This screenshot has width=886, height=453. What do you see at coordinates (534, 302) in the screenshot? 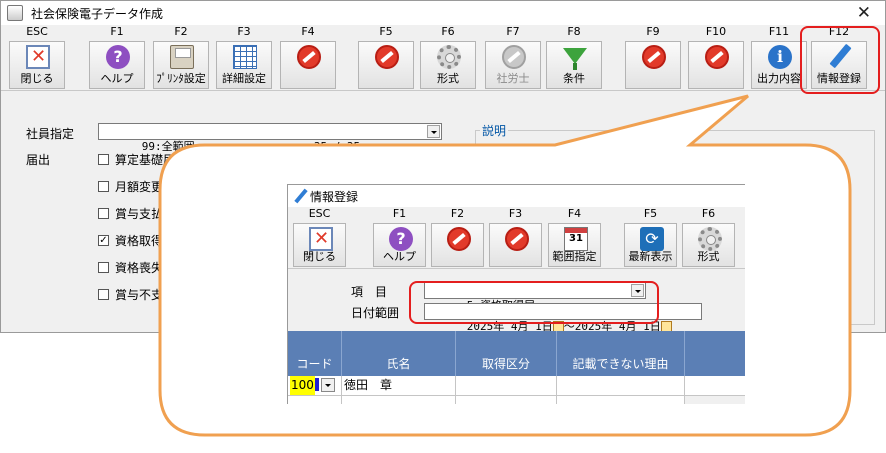
I see `item-date-highlight` at bounding box center [534, 302].